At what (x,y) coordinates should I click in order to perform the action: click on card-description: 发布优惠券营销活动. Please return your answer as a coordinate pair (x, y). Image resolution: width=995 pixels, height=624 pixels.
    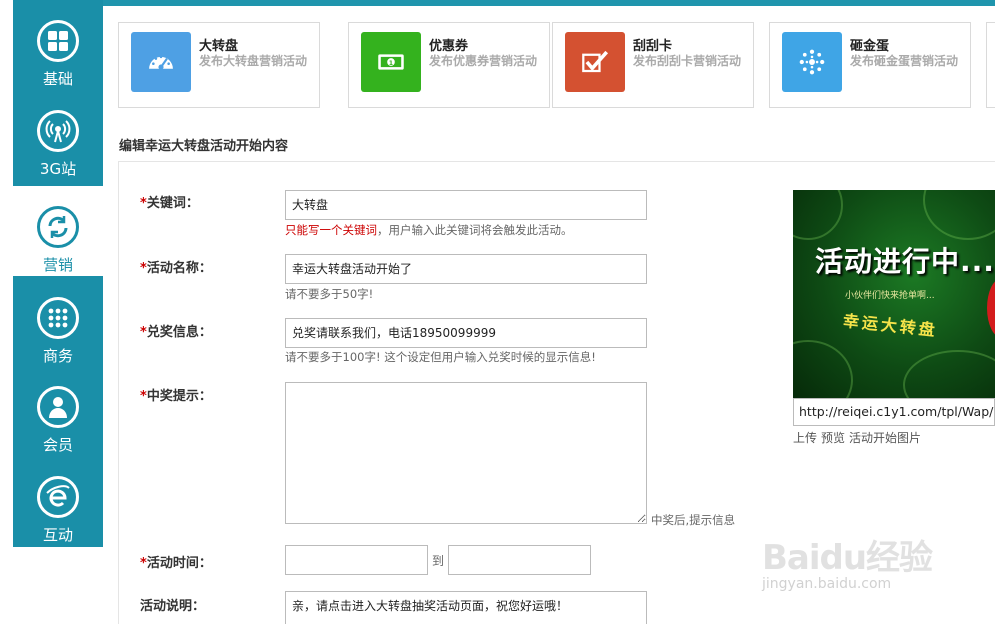
    Looking at the image, I should click on (483, 61).